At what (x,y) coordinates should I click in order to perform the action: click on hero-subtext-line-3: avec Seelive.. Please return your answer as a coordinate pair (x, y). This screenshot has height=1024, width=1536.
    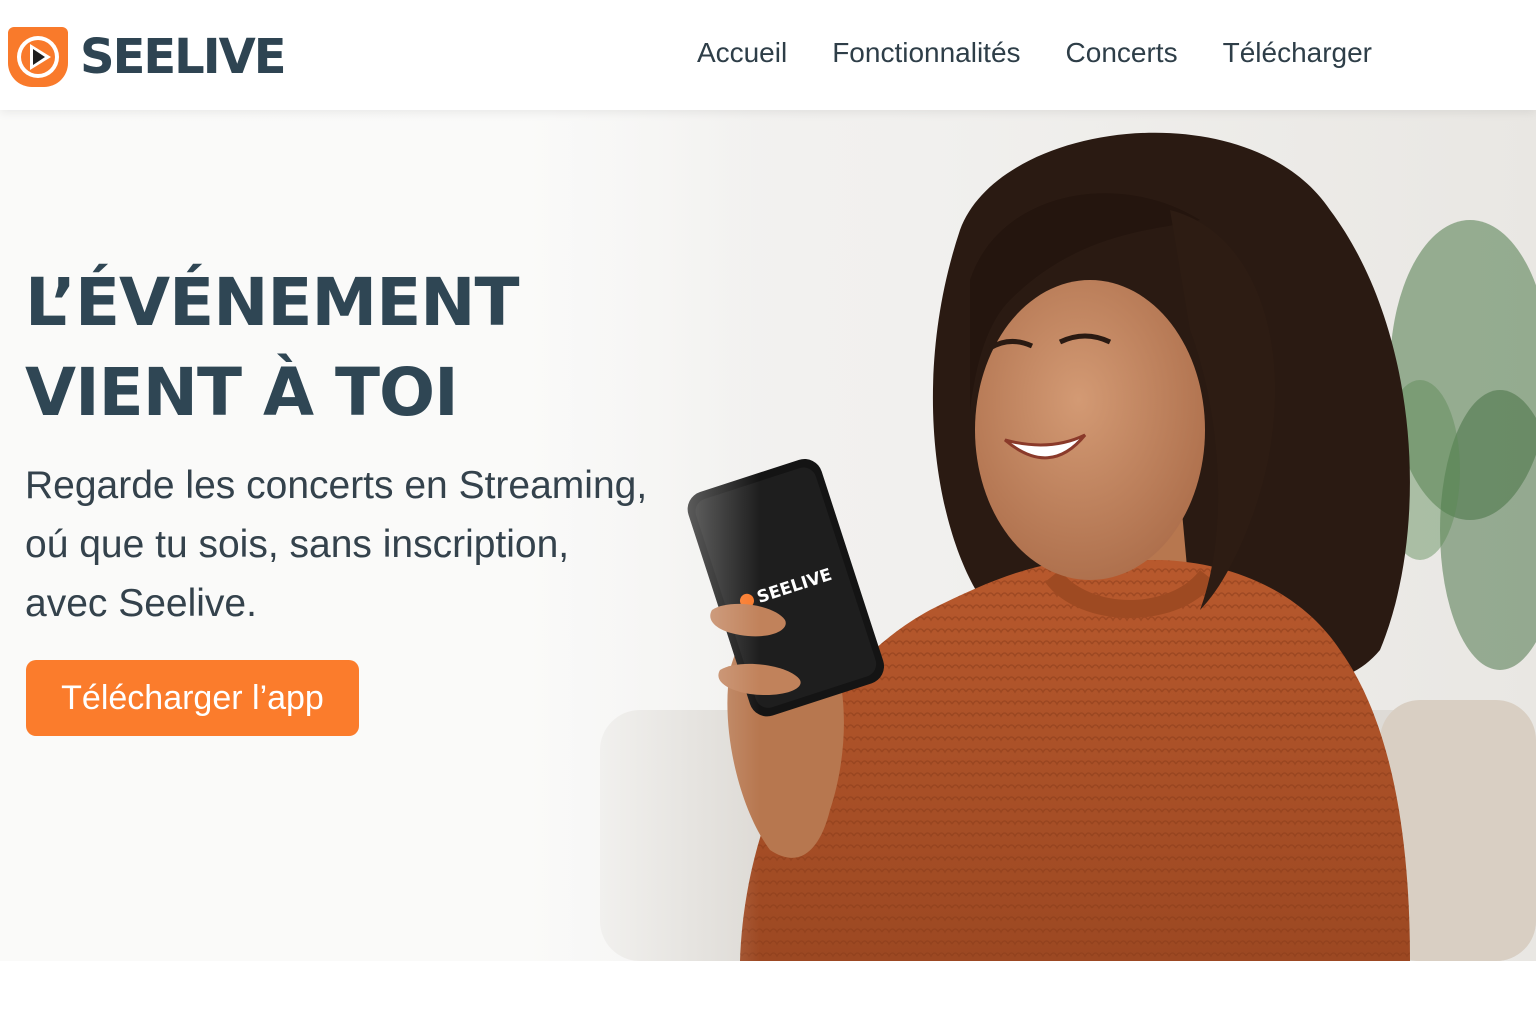
    Looking at the image, I should click on (141, 603).